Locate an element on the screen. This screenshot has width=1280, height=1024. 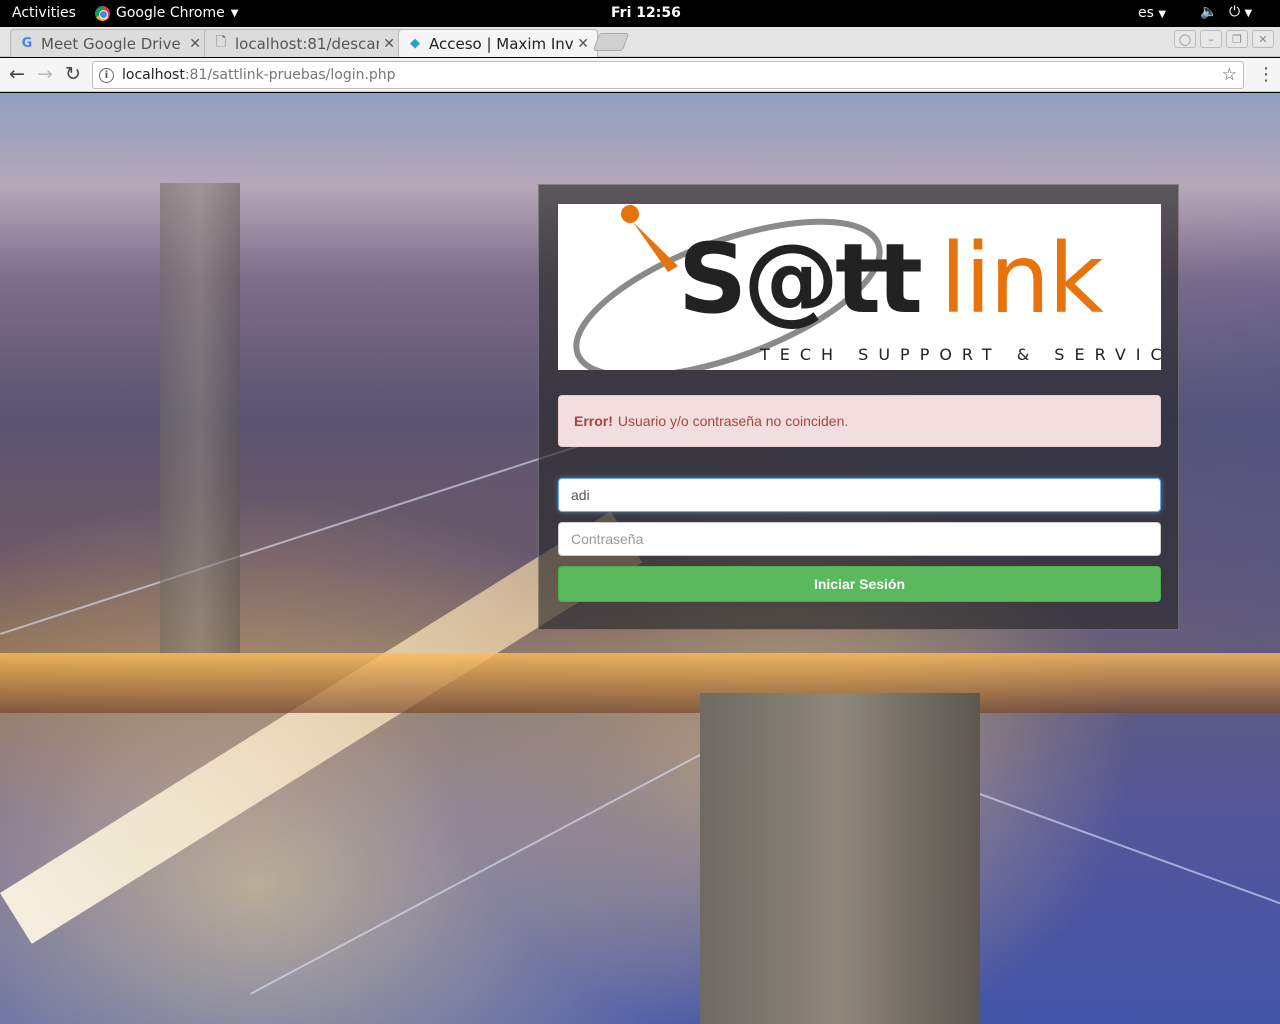
window-controls: ◯ – ❐ ✕ is located at coordinates (1224, 39).